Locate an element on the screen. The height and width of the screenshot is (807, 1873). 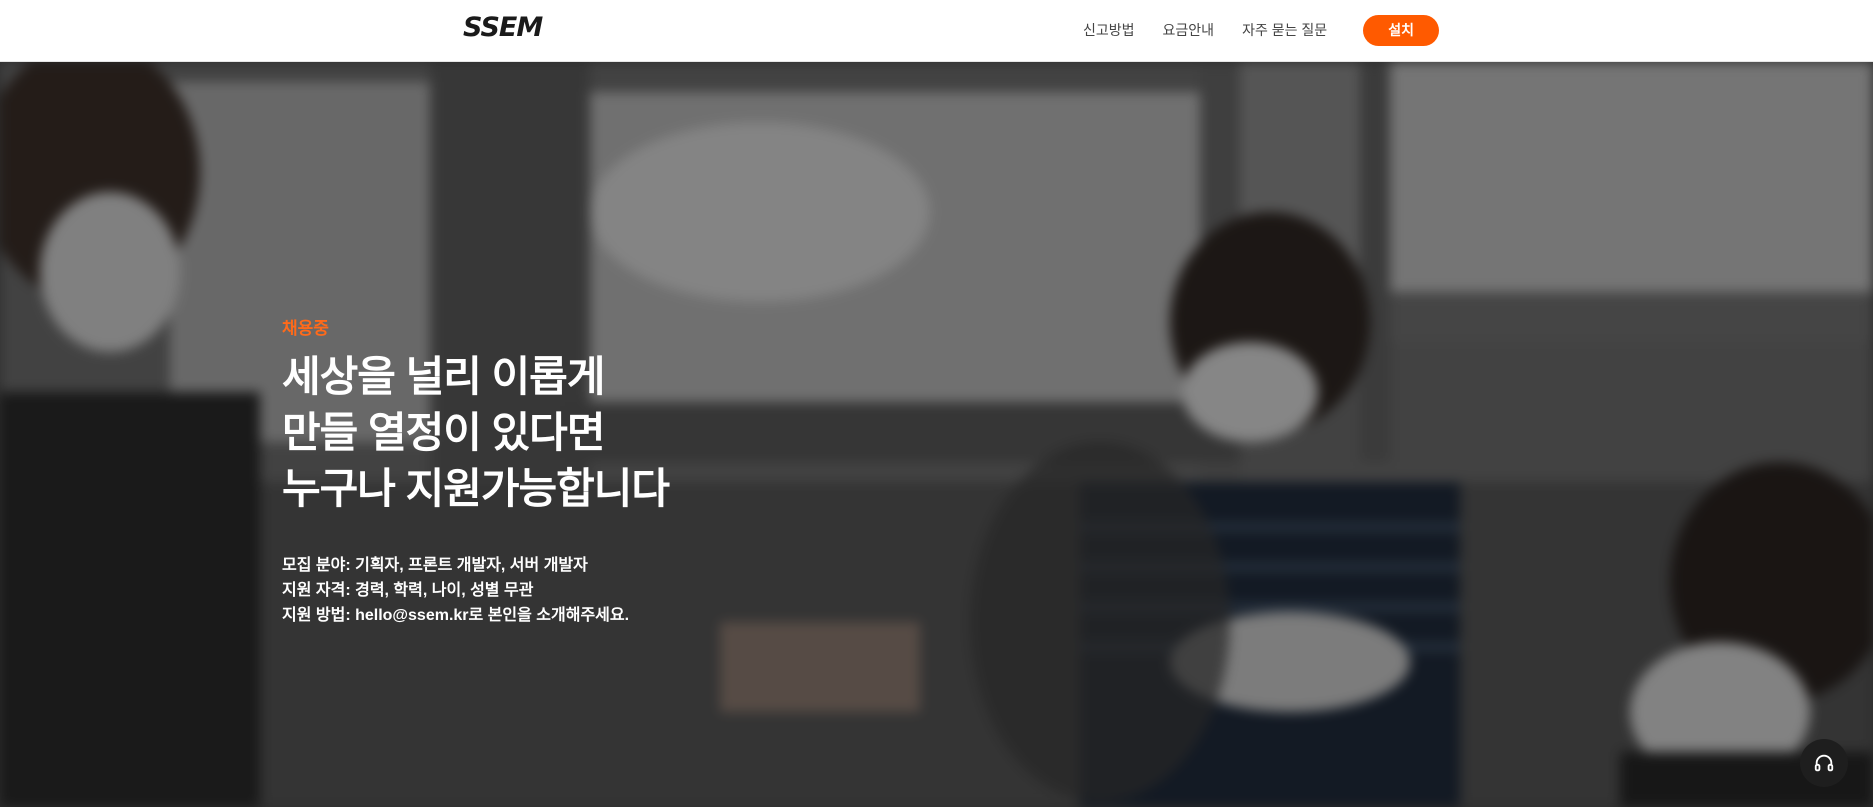
install-button: 설치 is located at coordinates (1401, 30).